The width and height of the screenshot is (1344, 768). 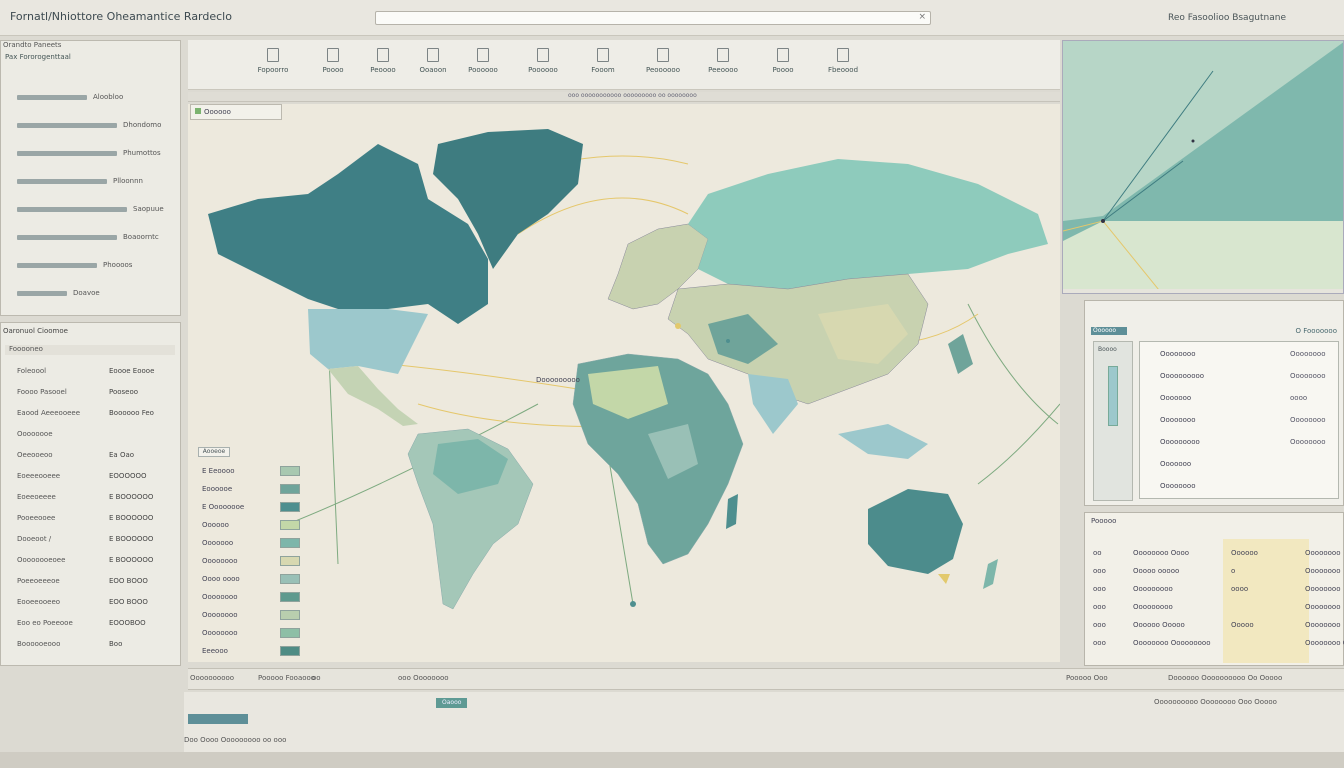 I want to click on info-tab: Oooooo, so click(x=1109, y=331).